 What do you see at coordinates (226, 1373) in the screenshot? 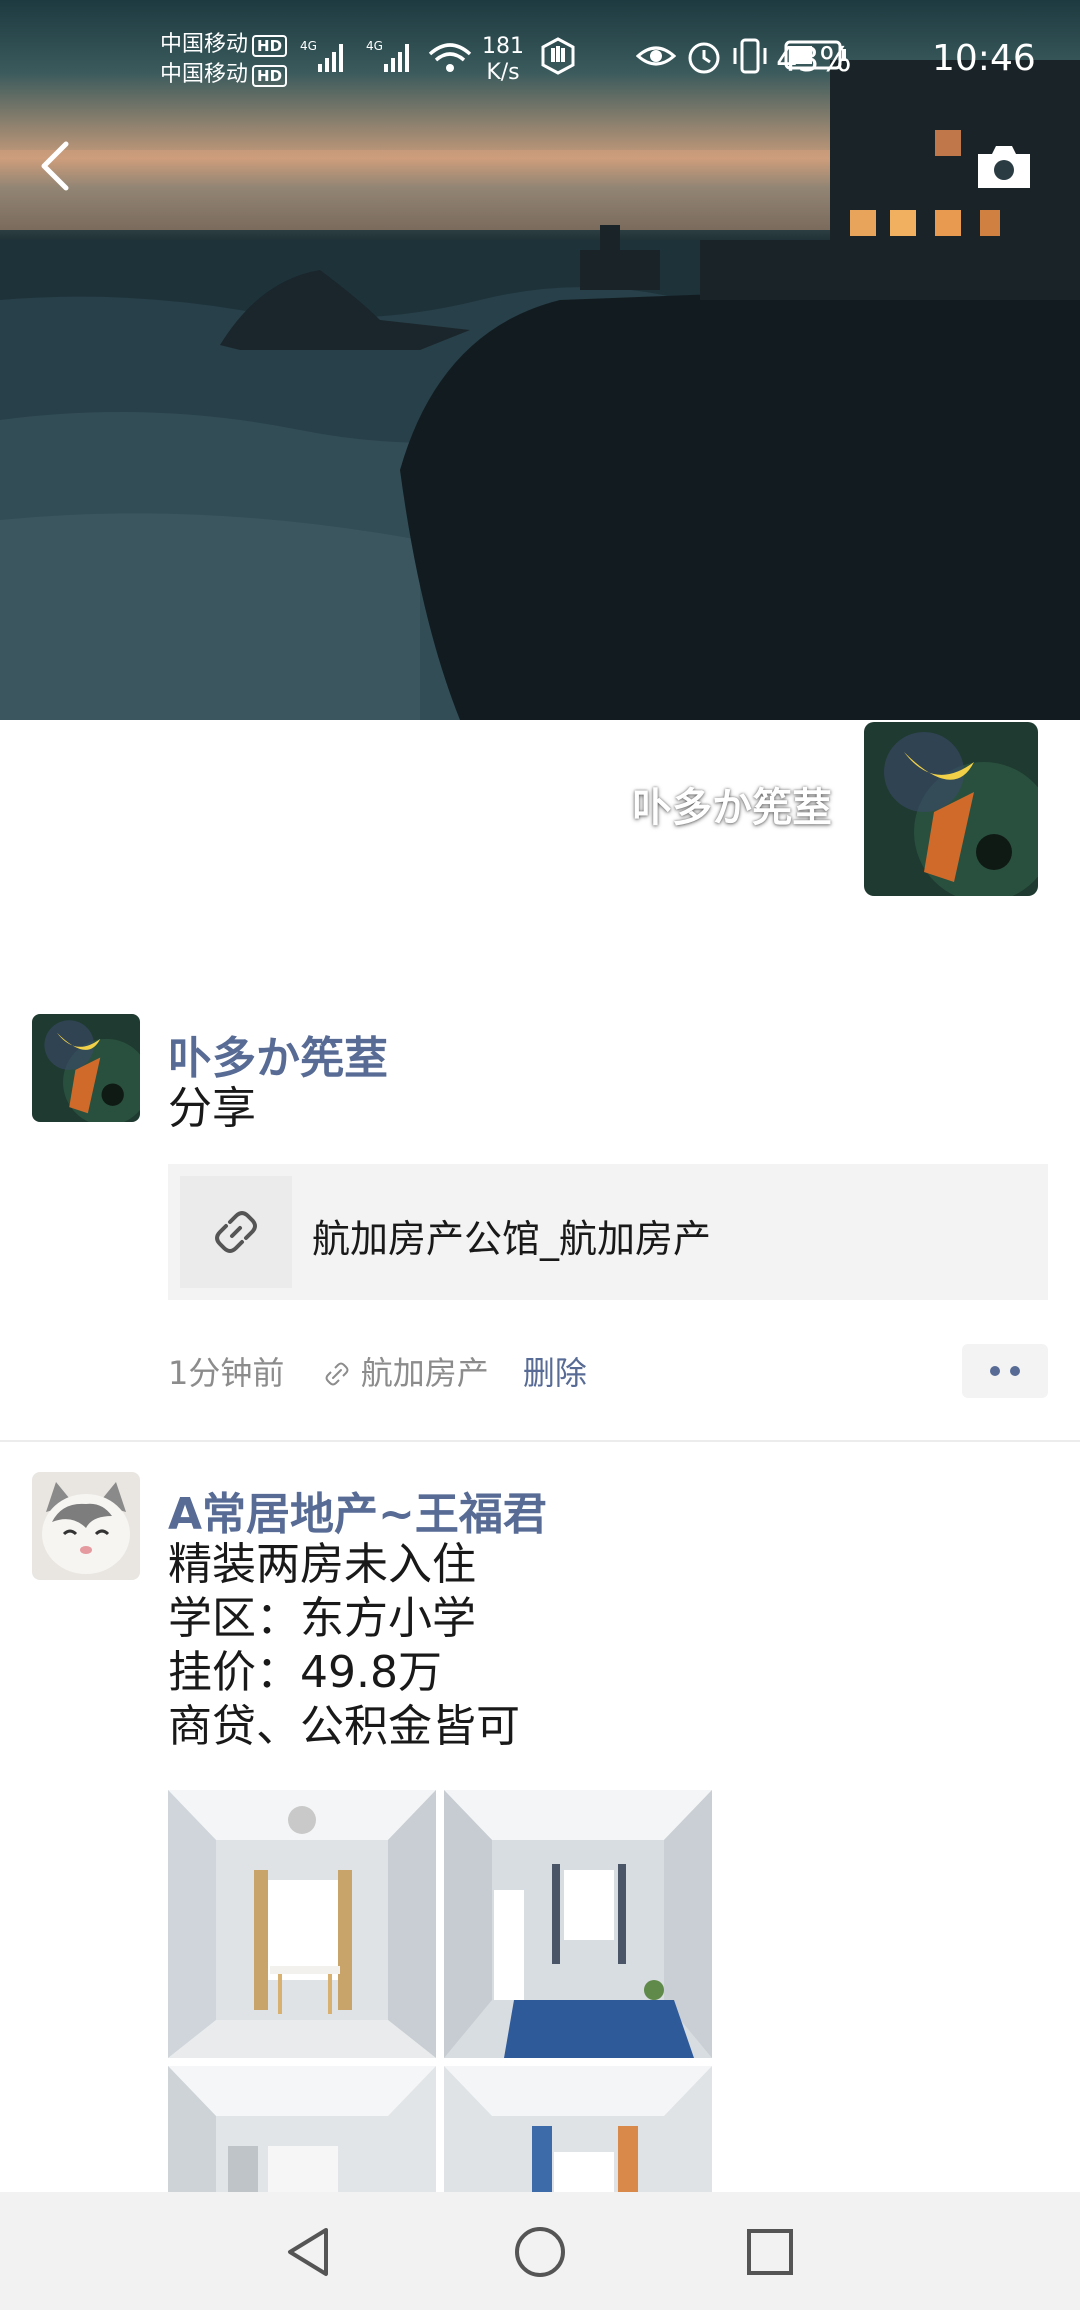
I see `post-time: 1分钟前` at bounding box center [226, 1373].